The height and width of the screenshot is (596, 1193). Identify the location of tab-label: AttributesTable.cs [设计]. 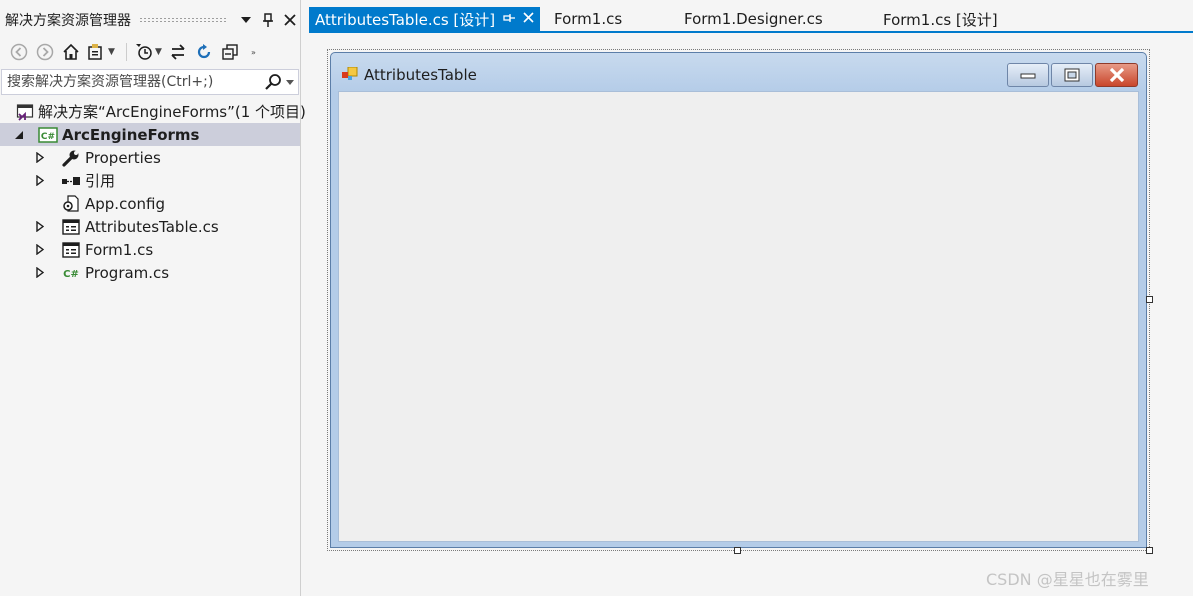
(405, 19).